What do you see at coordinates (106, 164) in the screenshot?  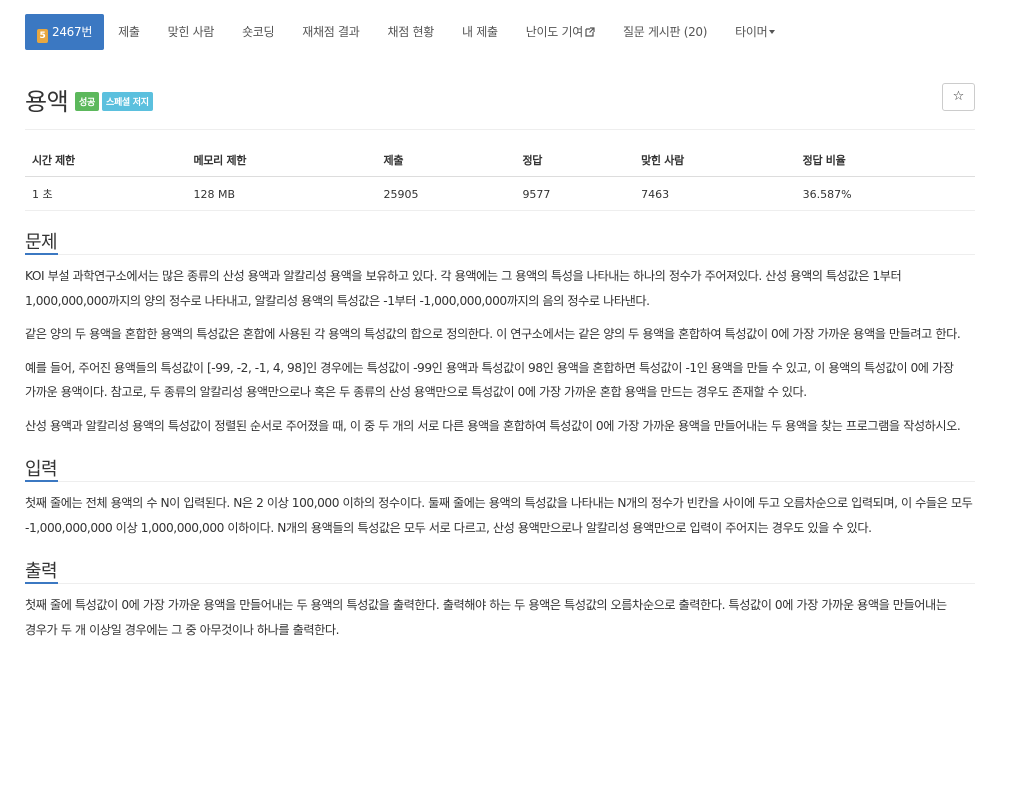 I see `header-time-limit: 시간 제한` at bounding box center [106, 164].